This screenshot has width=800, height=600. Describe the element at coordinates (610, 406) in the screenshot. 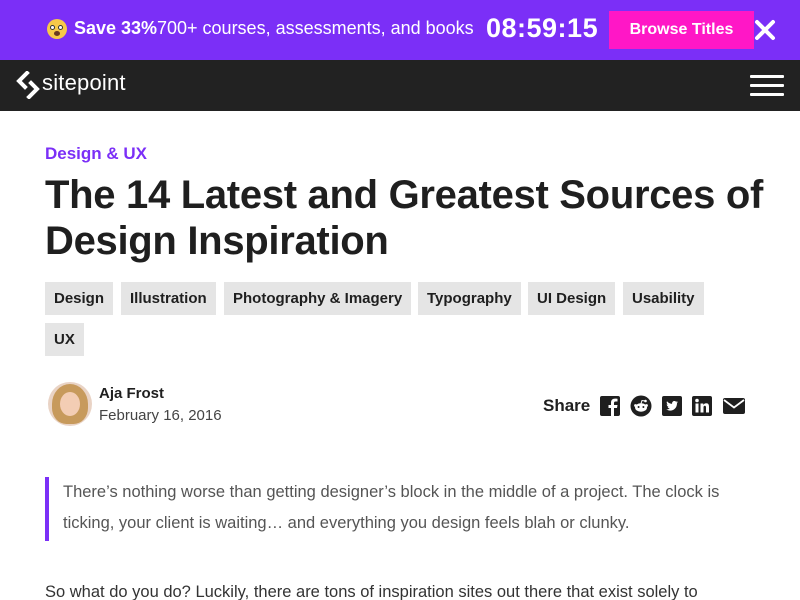

I see `facebook-icon` at that location.